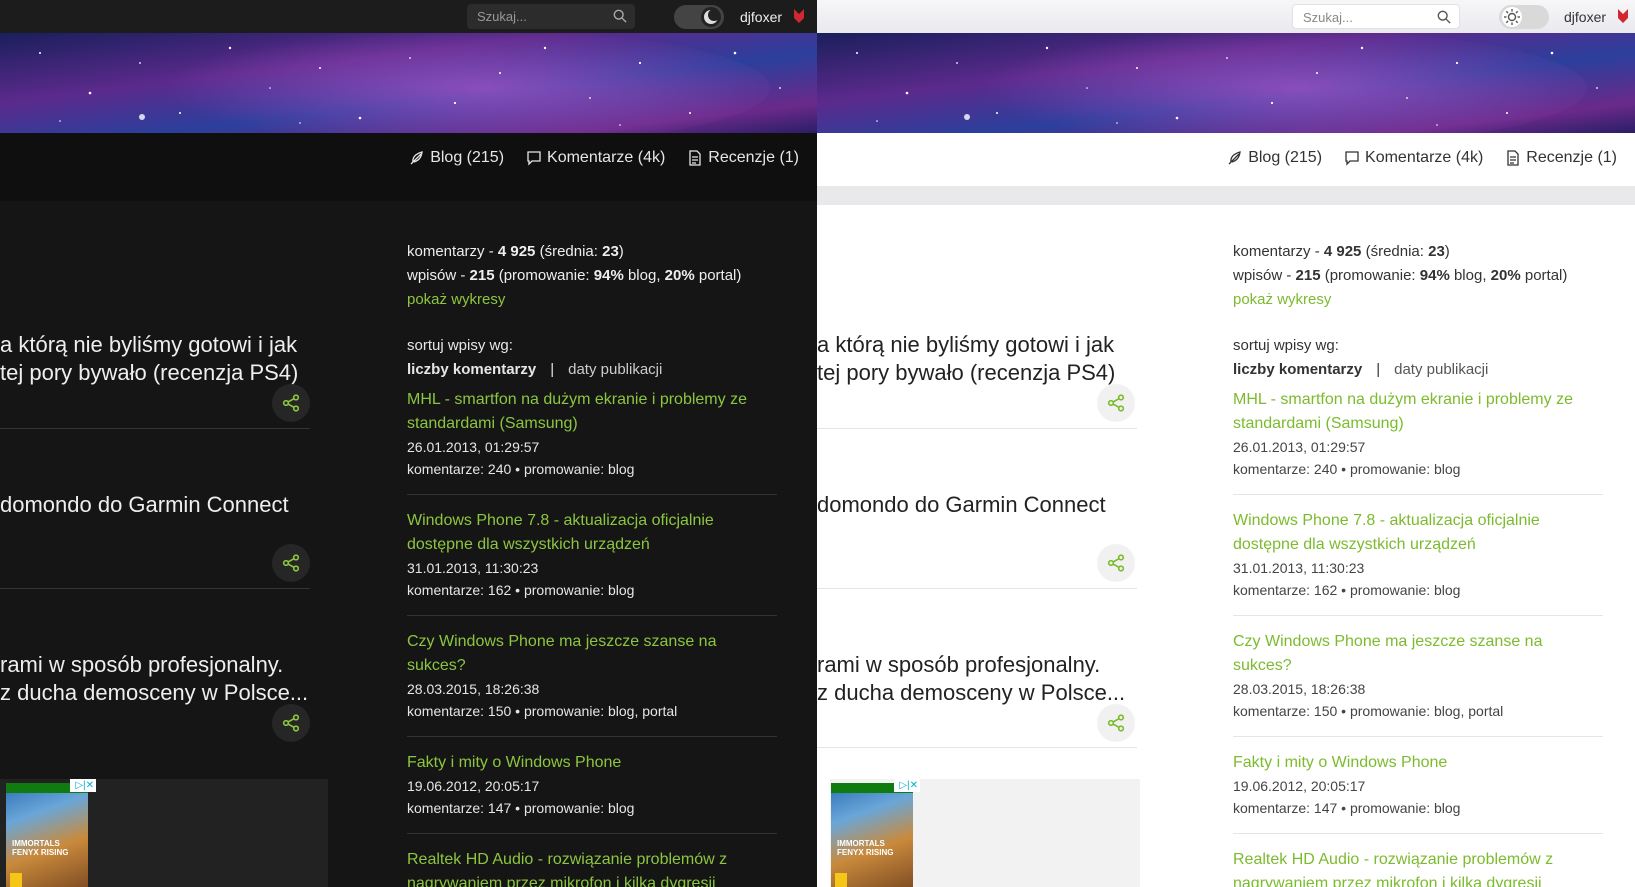  What do you see at coordinates (1226, 169) in the screenshot?
I see `profile-nav: Blog (215) Komentarze (4k) Recenzje (1)` at bounding box center [1226, 169].